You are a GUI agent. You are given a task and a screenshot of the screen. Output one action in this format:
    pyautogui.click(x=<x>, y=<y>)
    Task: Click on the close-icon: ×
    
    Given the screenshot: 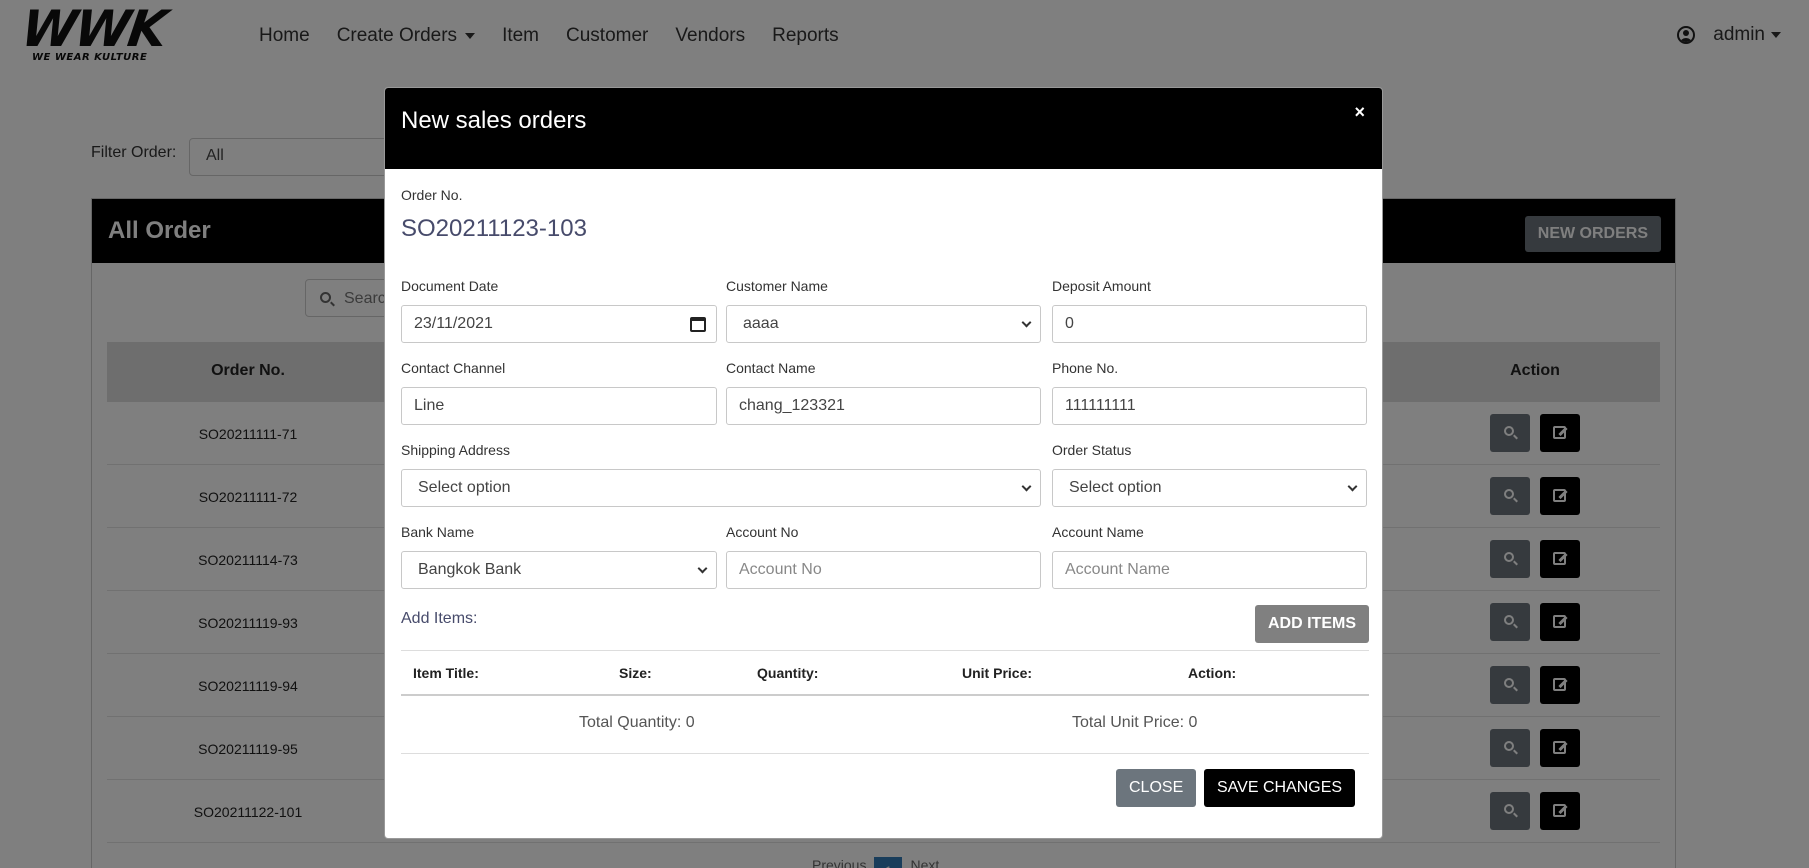 What is the action you would take?
    pyautogui.click(x=1359, y=112)
    